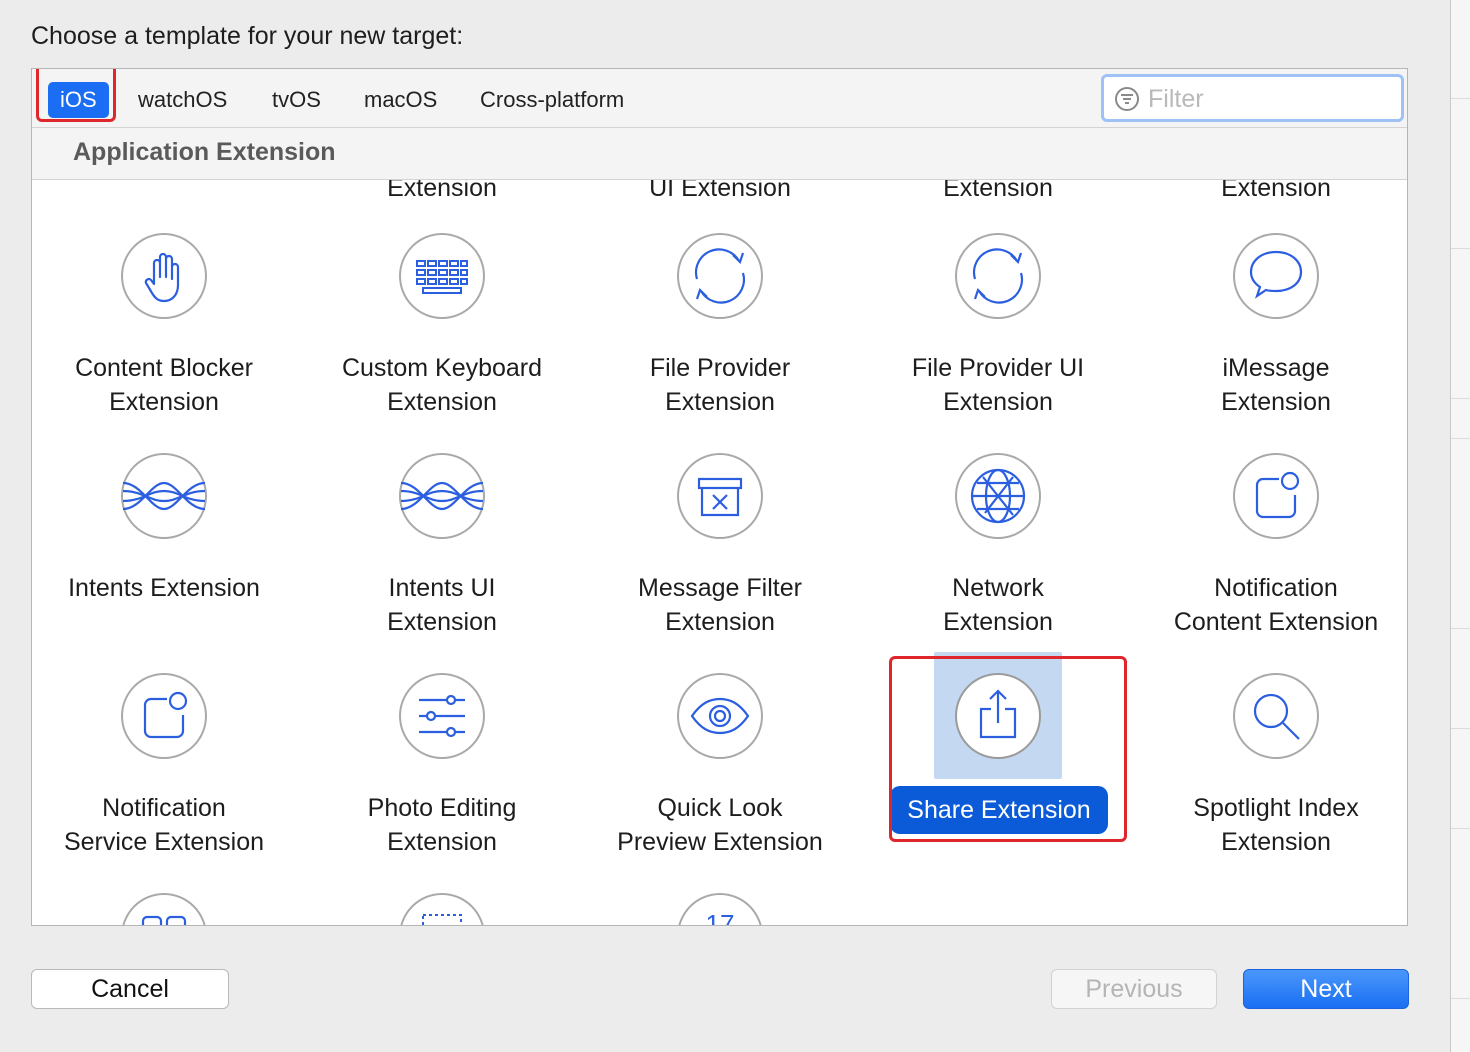  Describe the element at coordinates (130, 989) in the screenshot. I see `cancel-button: Cancel` at that location.